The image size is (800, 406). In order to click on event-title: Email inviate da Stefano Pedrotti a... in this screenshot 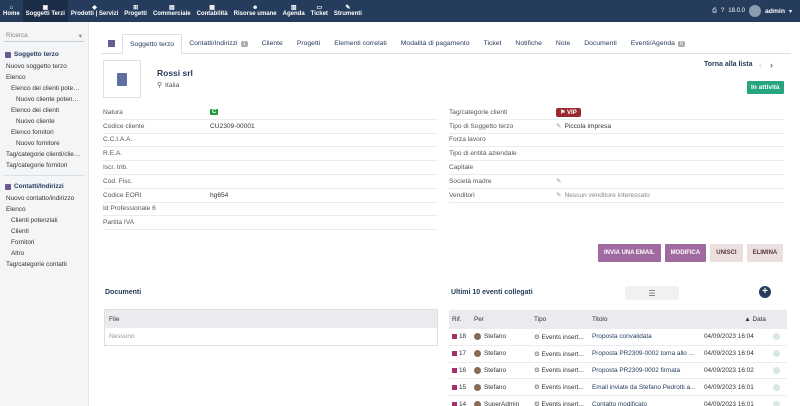, I will do `click(648, 387)`.